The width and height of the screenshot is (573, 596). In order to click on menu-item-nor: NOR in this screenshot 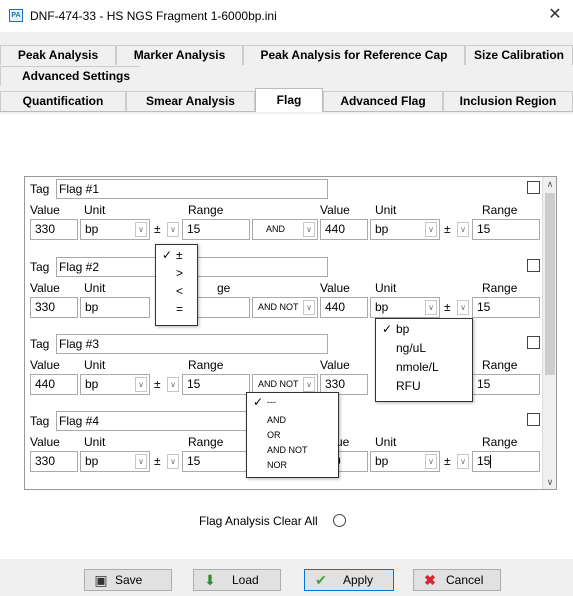, I will do `click(292, 465)`.